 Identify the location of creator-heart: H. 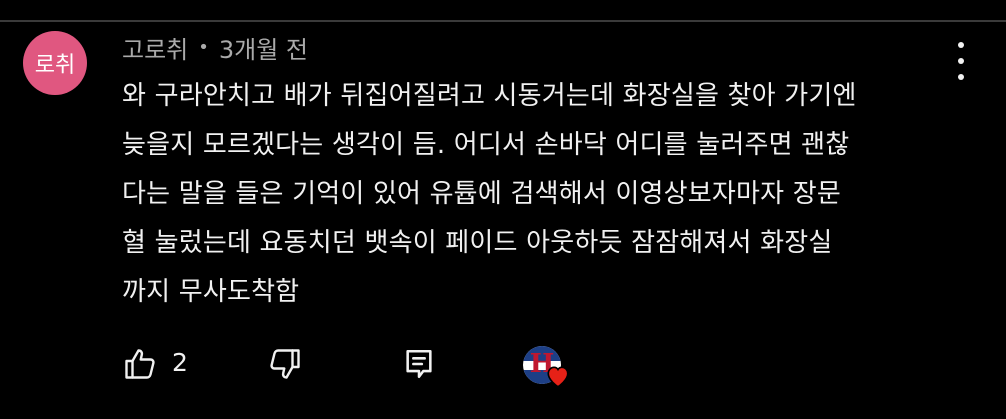
(553, 368).